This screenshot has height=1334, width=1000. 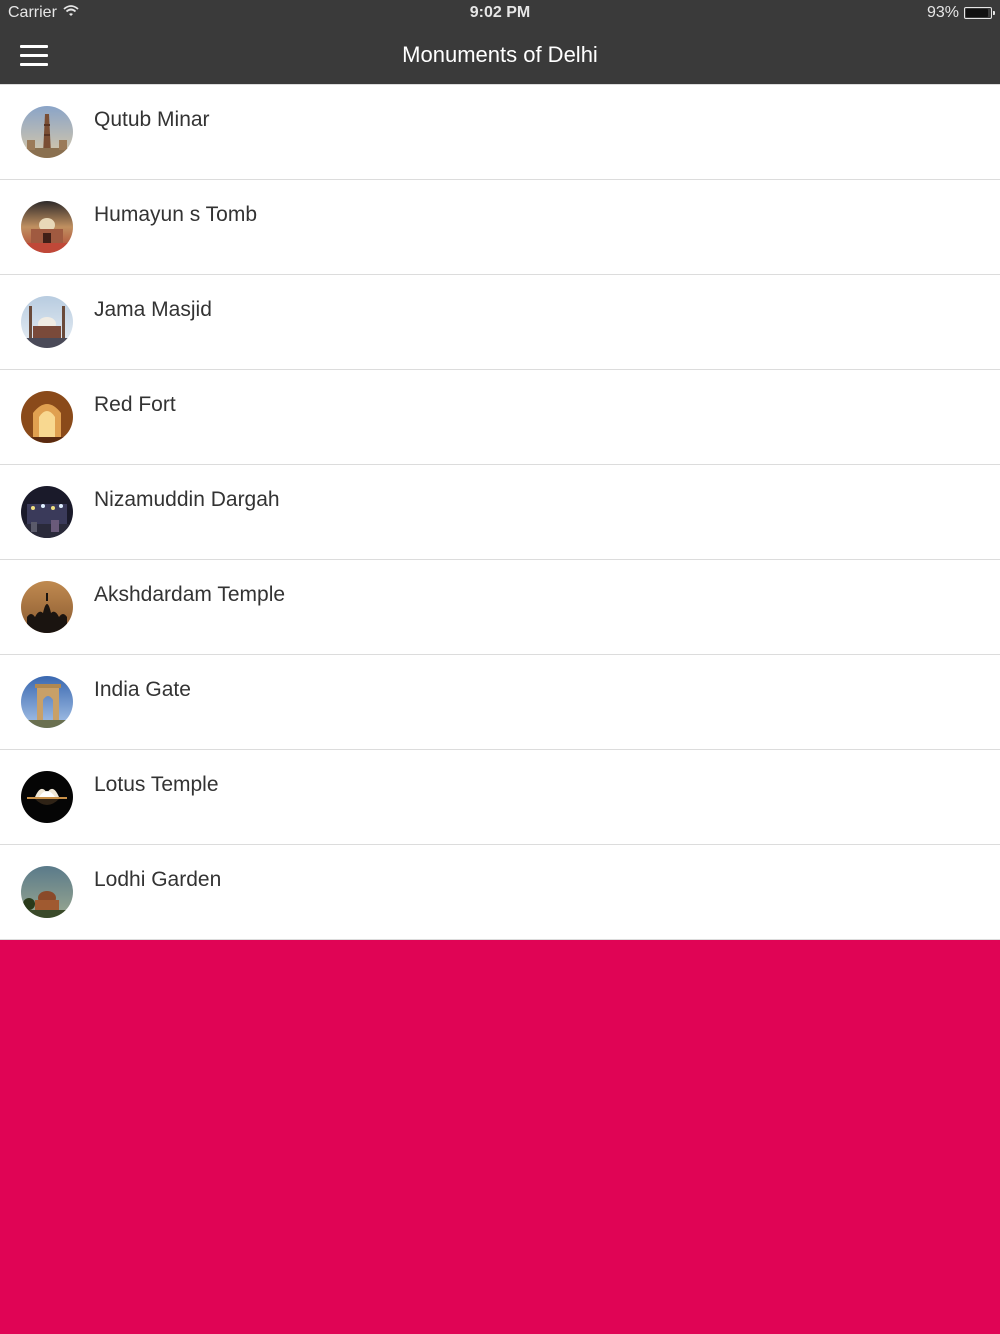 I want to click on monument-label: Lodhi Garden, so click(x=158, y=879).